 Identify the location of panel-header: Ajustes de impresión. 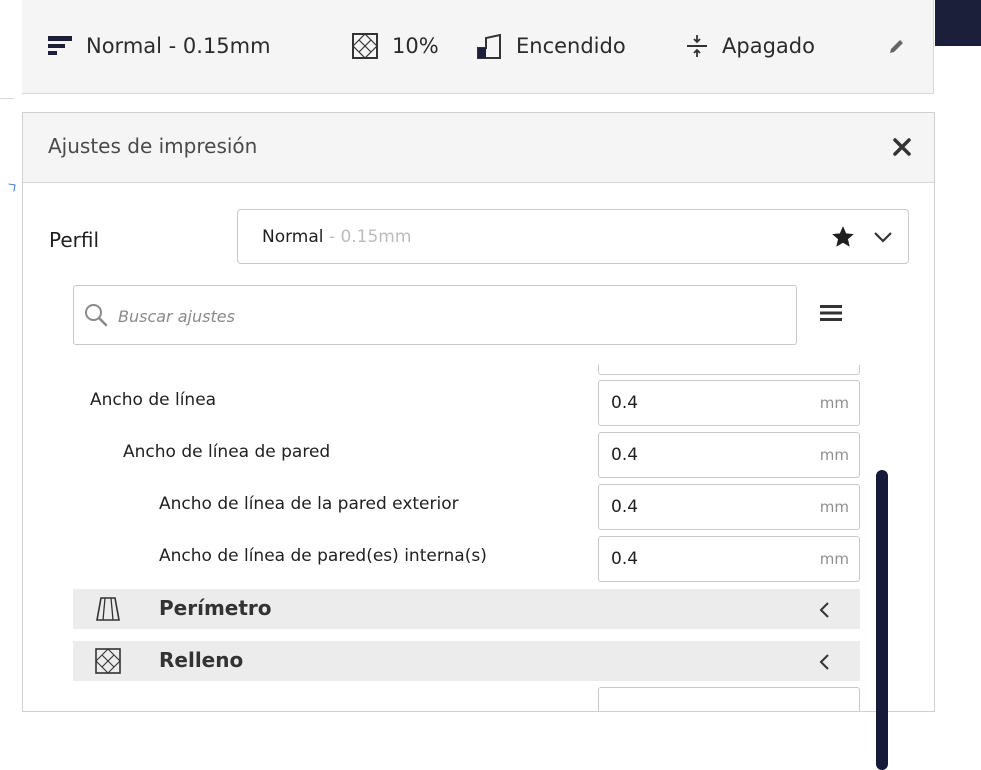
(478, 148).